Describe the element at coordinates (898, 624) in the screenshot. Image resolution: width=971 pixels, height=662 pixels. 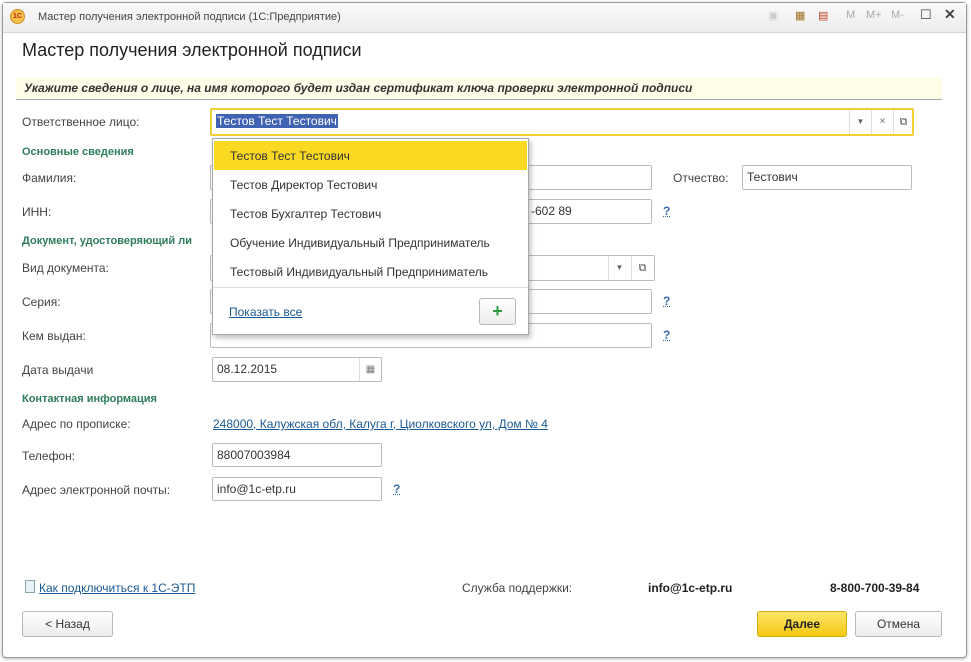
I see `cancel-button: Отмена` at that location.